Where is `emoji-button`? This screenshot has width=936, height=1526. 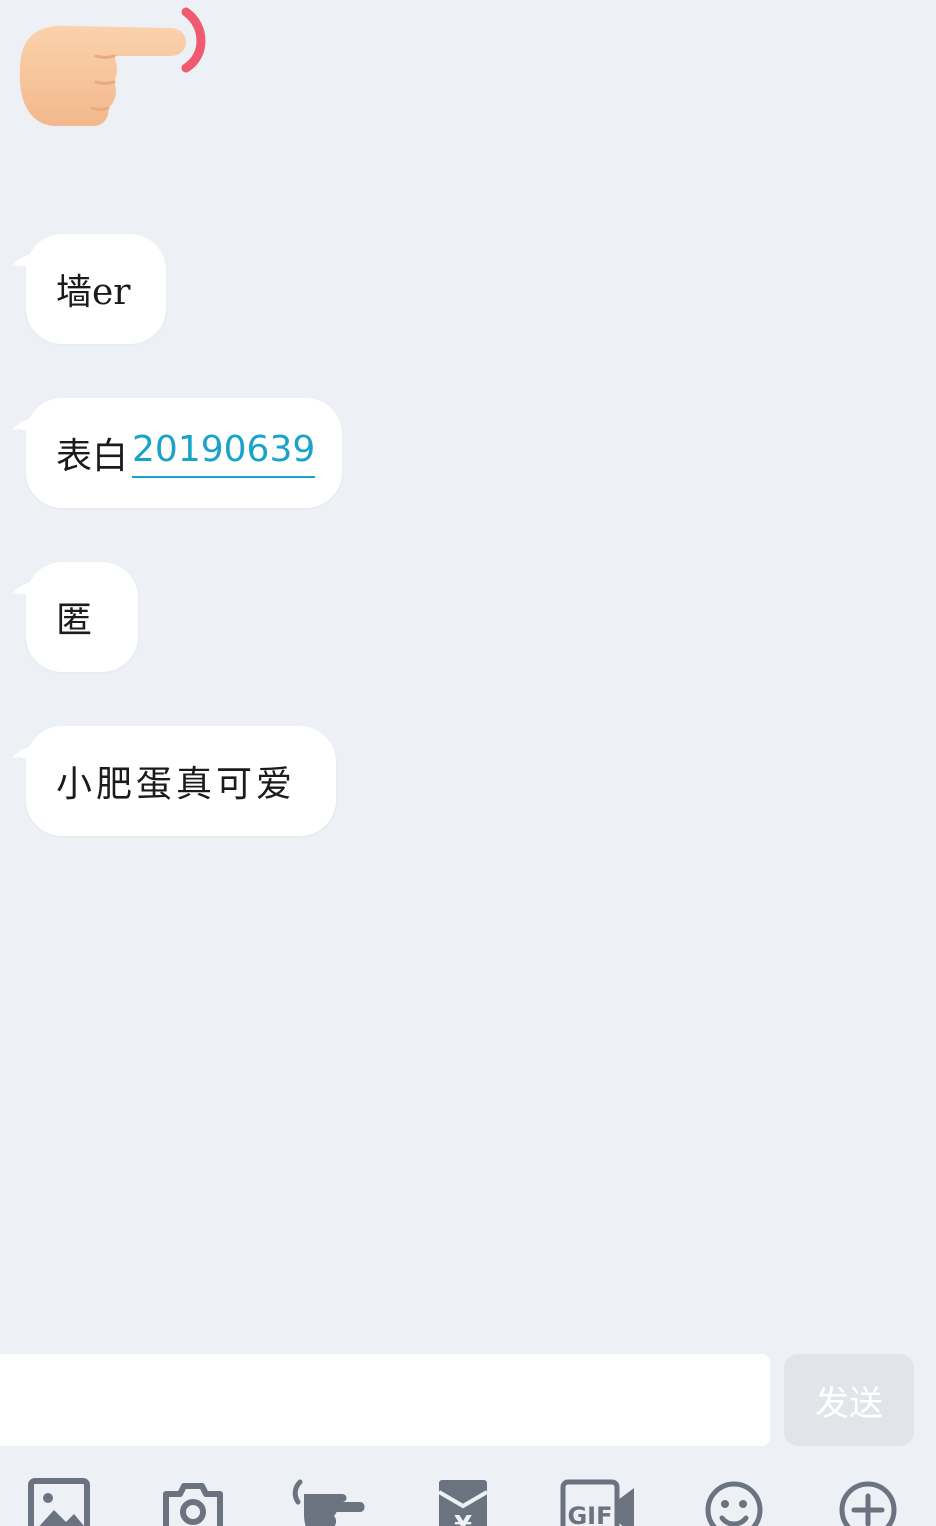 emoji-button is located at coordinates (739, 1502).